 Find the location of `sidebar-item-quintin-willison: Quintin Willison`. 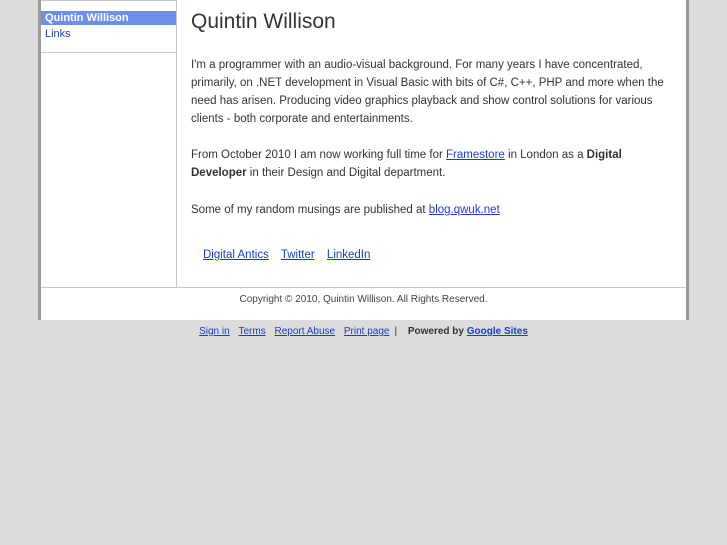

sidebar-item-quintin-willison: Quintin Willison is located at coordinates (108, 18).